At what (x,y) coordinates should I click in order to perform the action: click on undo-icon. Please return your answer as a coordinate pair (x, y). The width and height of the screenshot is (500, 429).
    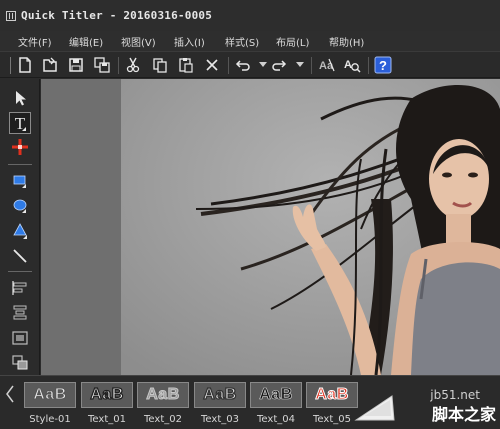
    Looking at the image, I should click on (243, 65).